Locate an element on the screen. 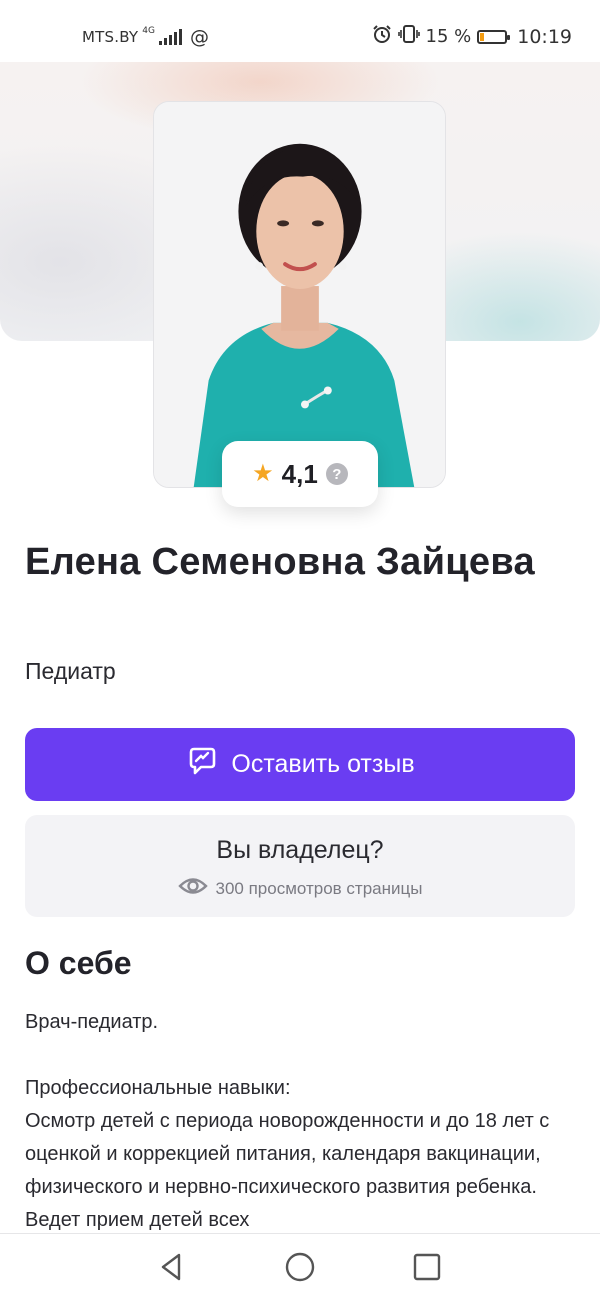 The image size is (600, 1299). doctor-name: Елена Семеновна Зайцева is located at coordinates (280, 562).